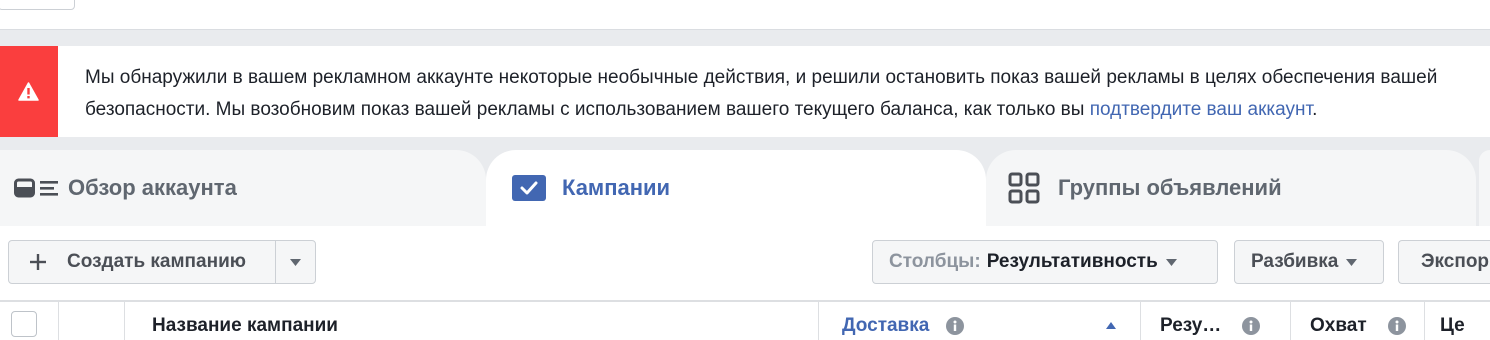 The image size is (1490, 340). Describe the element at coordinates (243, 188) in the screenshot. I see `tab-account-overview: Обзор аккаунта` at that location.